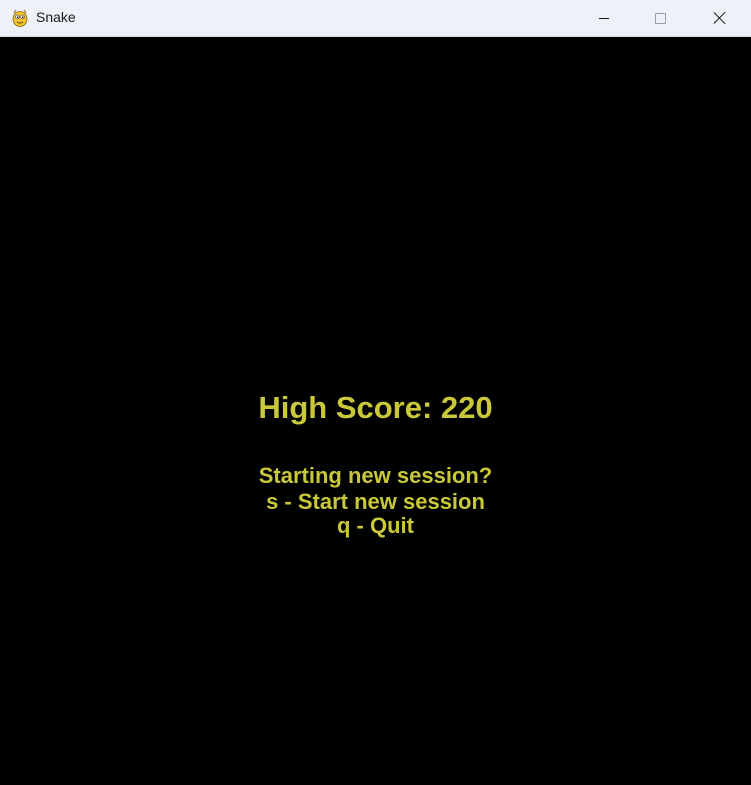 Image resolution: width=751 pixels, height=785 pixels. I want to click on close-button, so click(720, 18).